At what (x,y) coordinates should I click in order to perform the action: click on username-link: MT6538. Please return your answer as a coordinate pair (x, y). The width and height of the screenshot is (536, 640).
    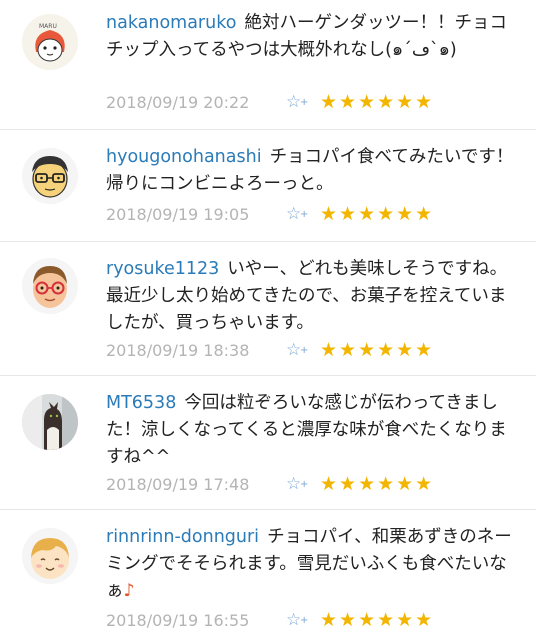
    Looking at the image, I should click on (141, 403).